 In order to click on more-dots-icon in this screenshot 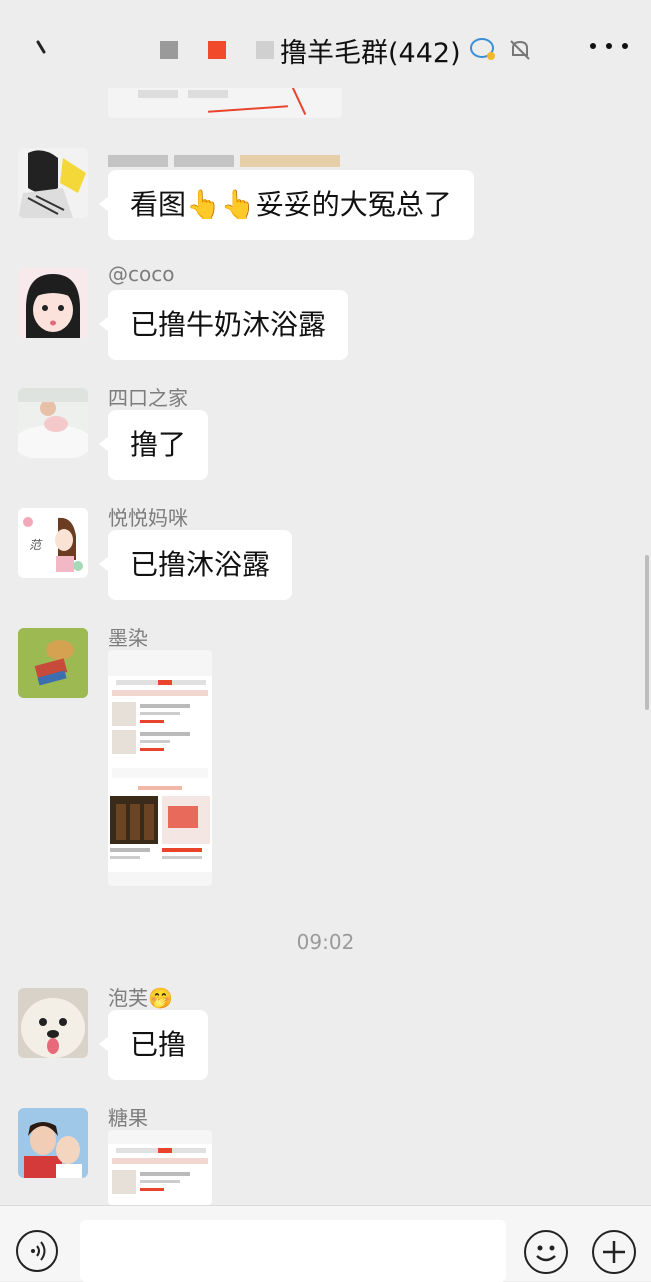, I will do `click(609, 46)`.